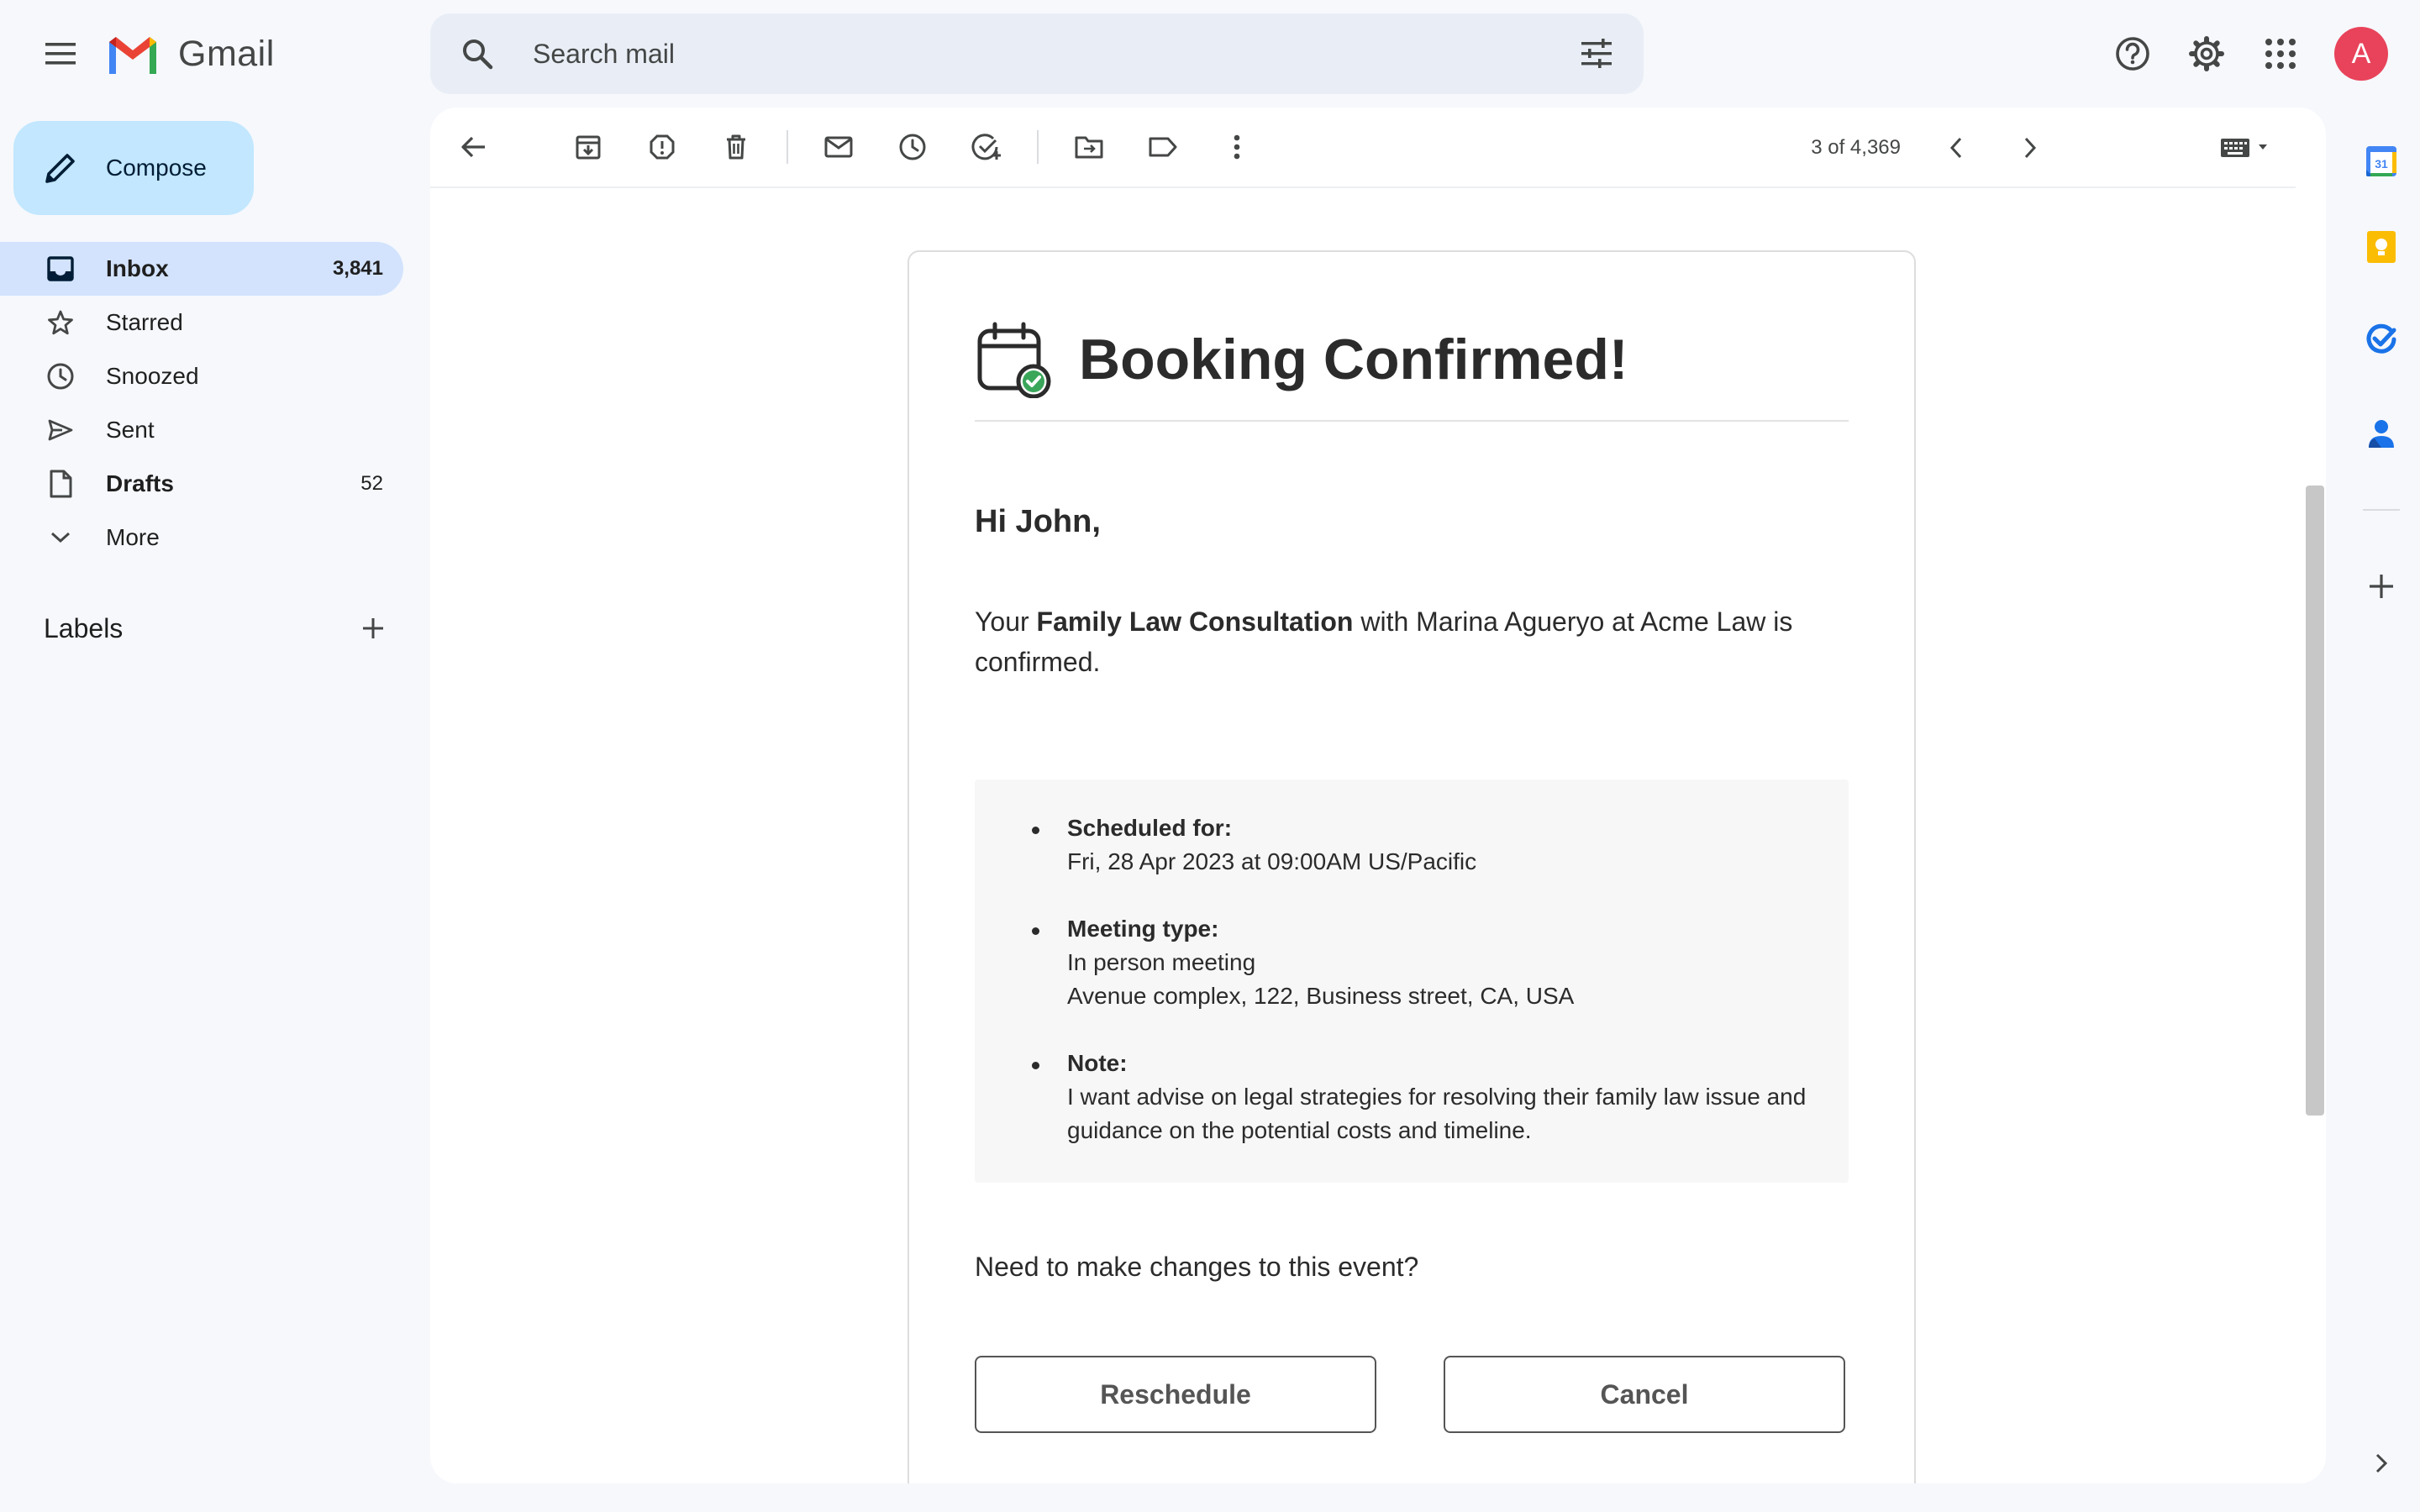 The height and width of the screenshot is (1512, 2420). Describe the element at coordinates (912, 147) in the screenshot. I see `snooze-clock-icon` at that location.